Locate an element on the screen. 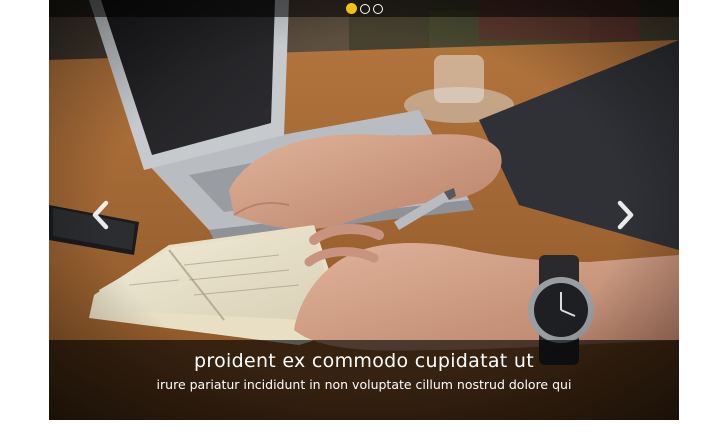  previous-slide-button is located at coordinates (101, 215).